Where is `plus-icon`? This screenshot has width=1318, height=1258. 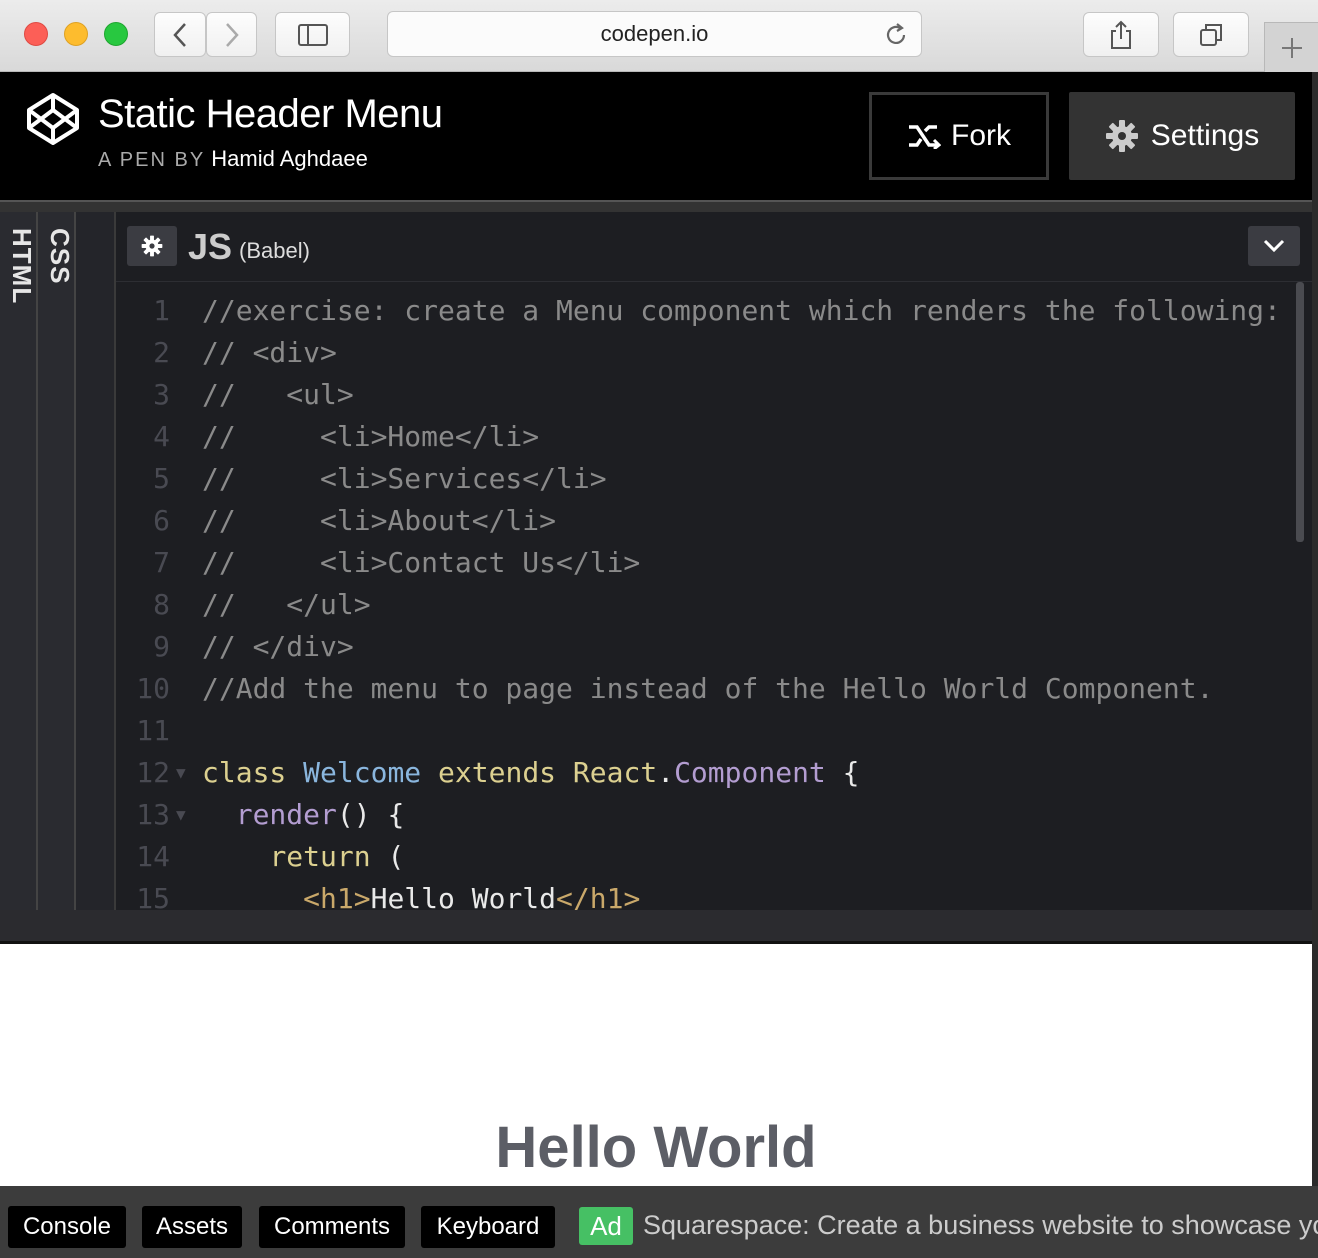
plus-icon is located at coordinates (1291, 47).